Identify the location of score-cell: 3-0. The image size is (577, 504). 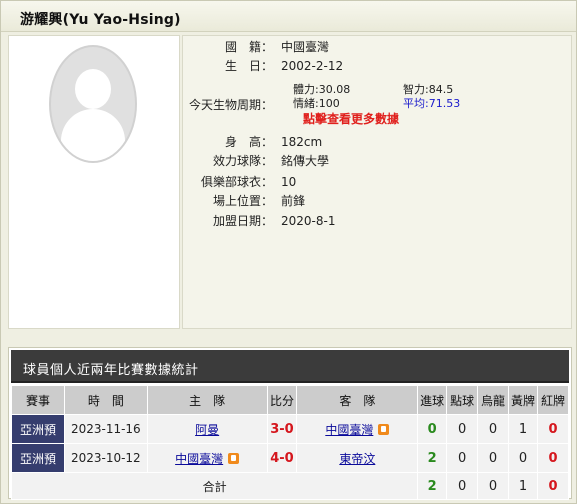
(282, 429).